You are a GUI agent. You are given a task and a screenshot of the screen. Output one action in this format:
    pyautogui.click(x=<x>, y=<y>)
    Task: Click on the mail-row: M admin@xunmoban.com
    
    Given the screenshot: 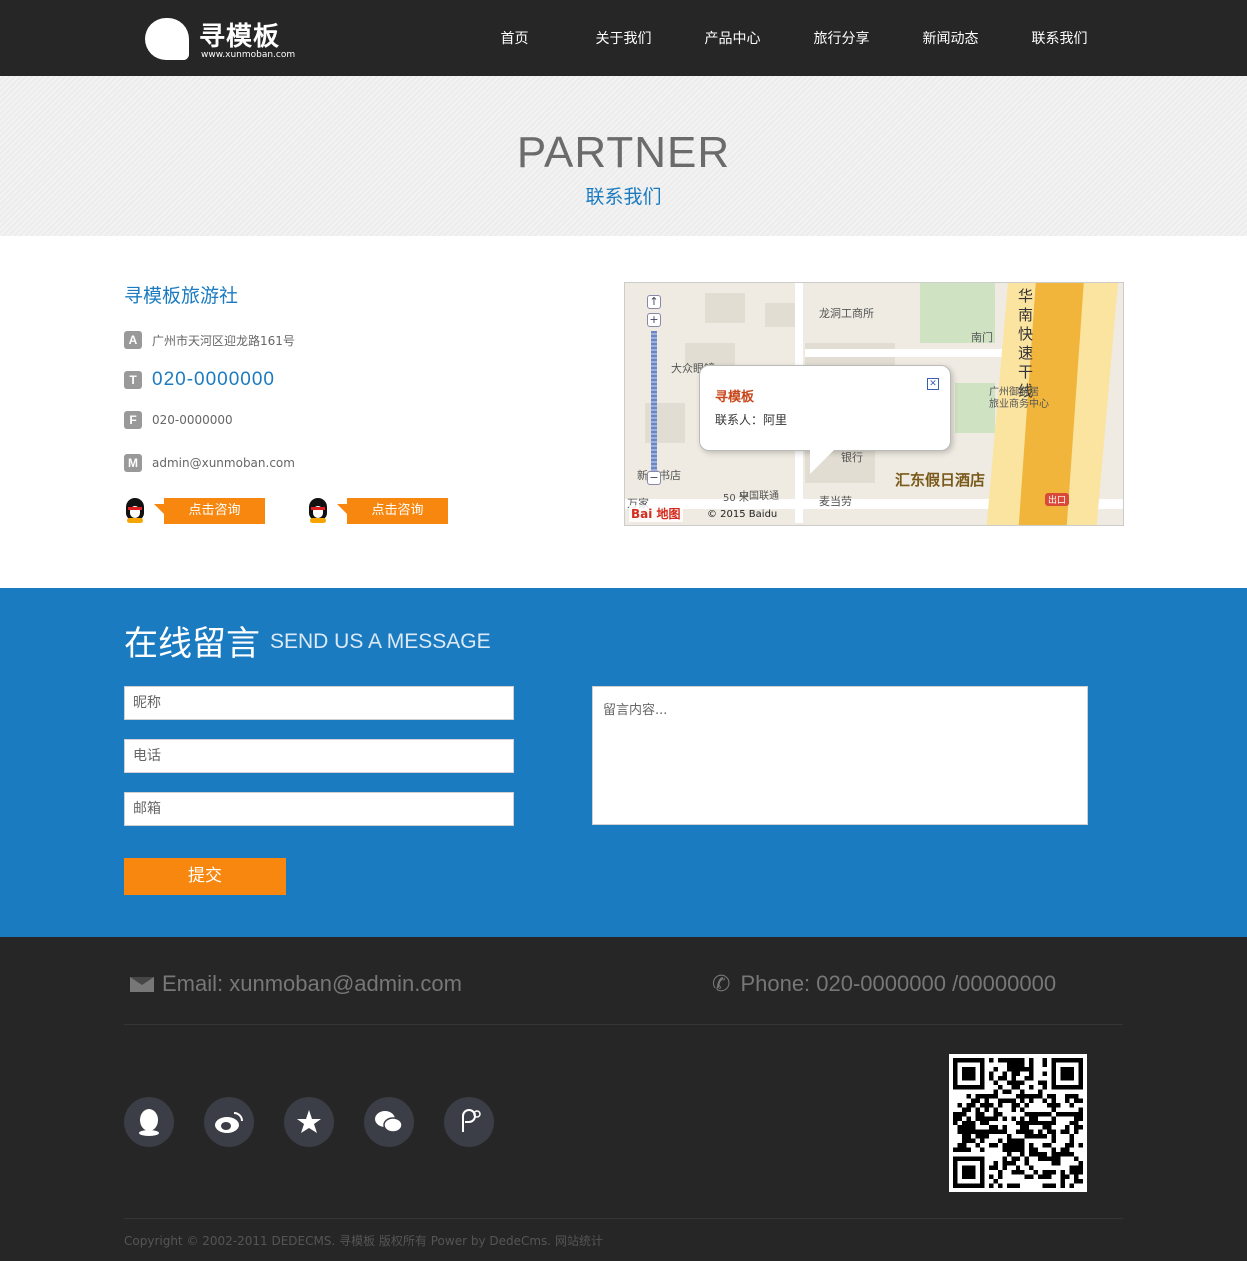 What is the action you would take?
    pyautogui.click(x=209, y=463)
    